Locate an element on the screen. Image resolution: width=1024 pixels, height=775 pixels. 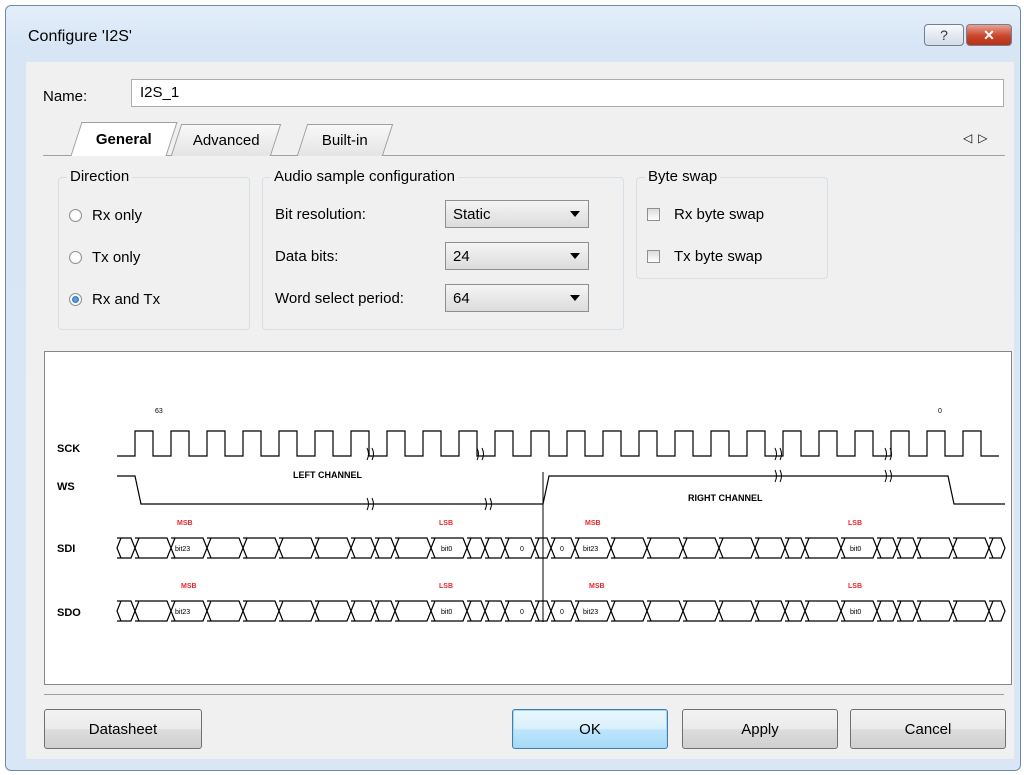
data-bits-select: 24 is located at coordinates (517, 256).